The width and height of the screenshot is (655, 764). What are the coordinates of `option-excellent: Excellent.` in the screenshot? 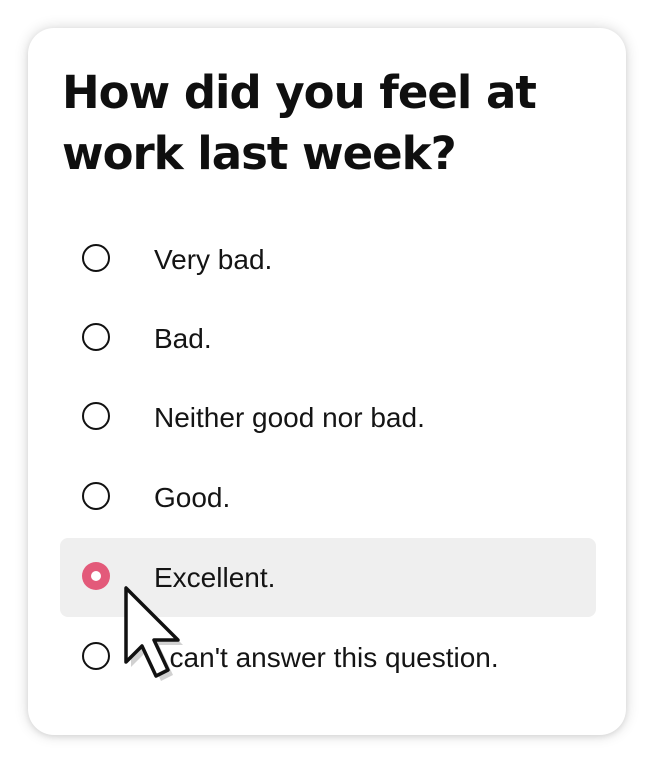 It's located at (328, 577).